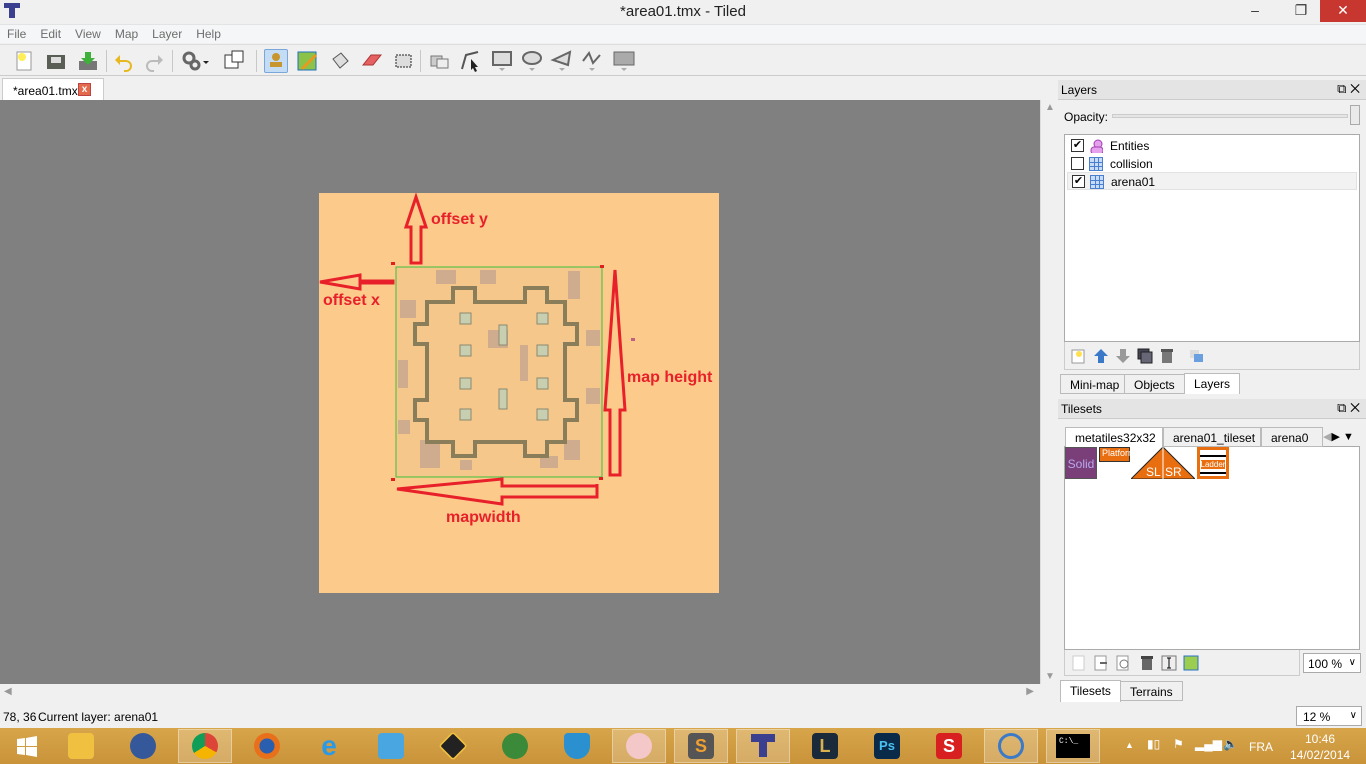  Describe the element at coordinates (50, 34) in the screenshot. I see `menu-edit: Edit` at that location.